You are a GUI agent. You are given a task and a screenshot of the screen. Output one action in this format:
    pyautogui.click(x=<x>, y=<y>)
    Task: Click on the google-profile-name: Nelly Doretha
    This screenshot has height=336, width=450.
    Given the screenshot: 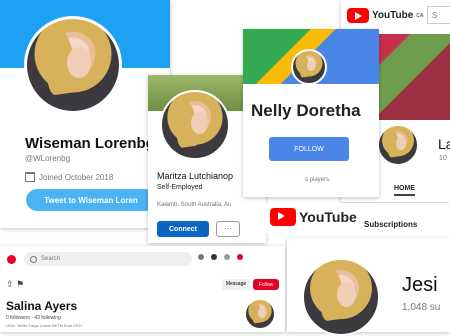 What is the action you would take?
    pyautogui.click(x=306, y=110)
    